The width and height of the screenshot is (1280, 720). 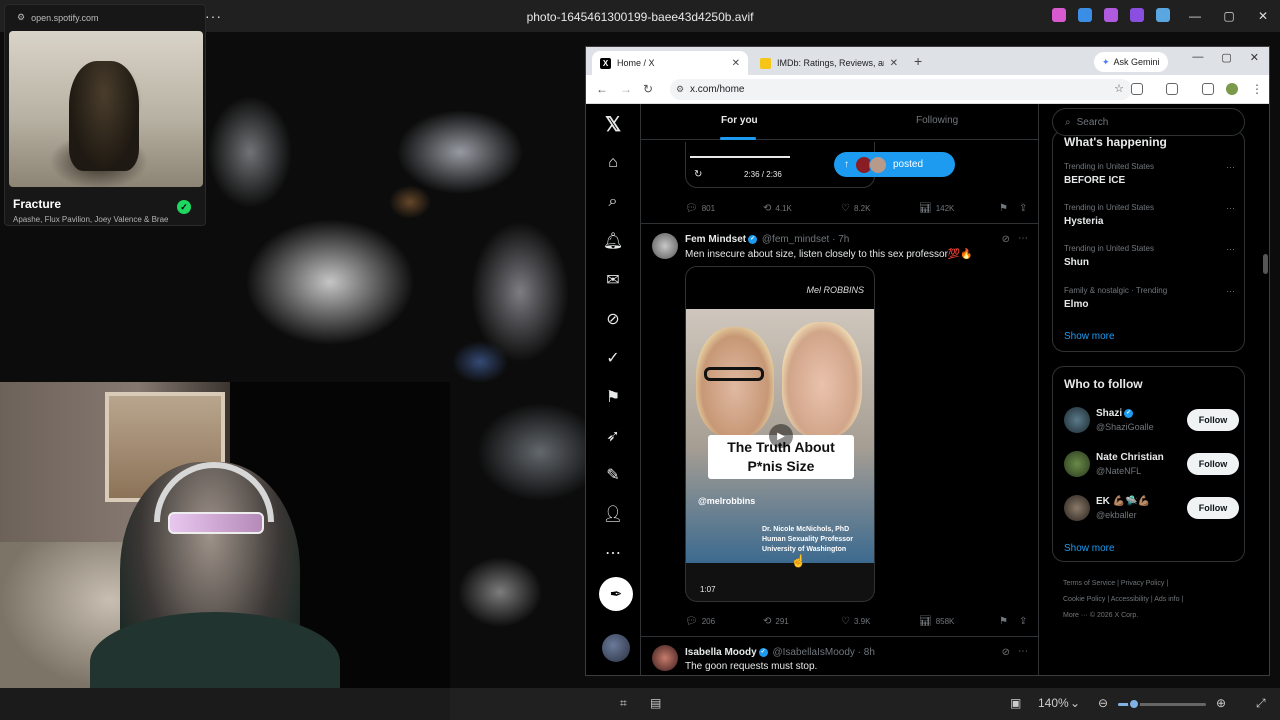 What do you see at coordinates (855, 208) in the screenshot?
I see `like-button: ♡ 8.2K` at bounding box center [855, 208].